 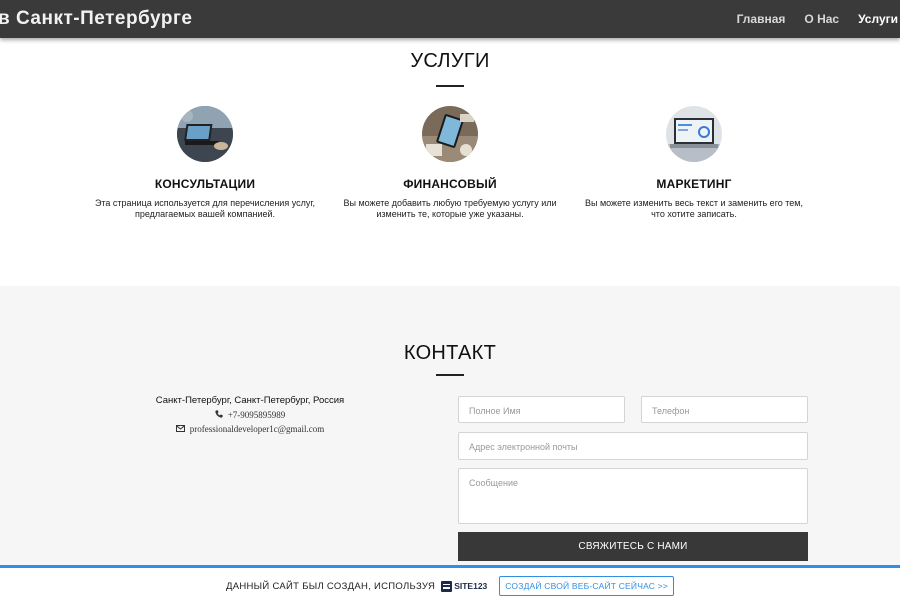 What do you see at coordinates (447, 586) in the screenshot?
I see `site123-logo-icon` at bounding box center [447, 586].